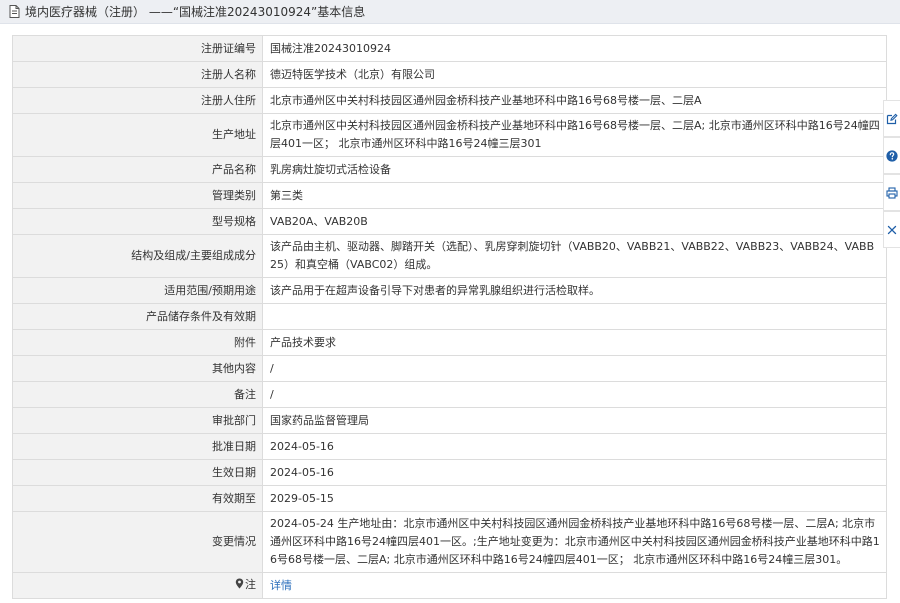 Image resolution: width=900 pixels, height=603 pixels. I want to click on note-row: 注 详情, so click(449, 585).